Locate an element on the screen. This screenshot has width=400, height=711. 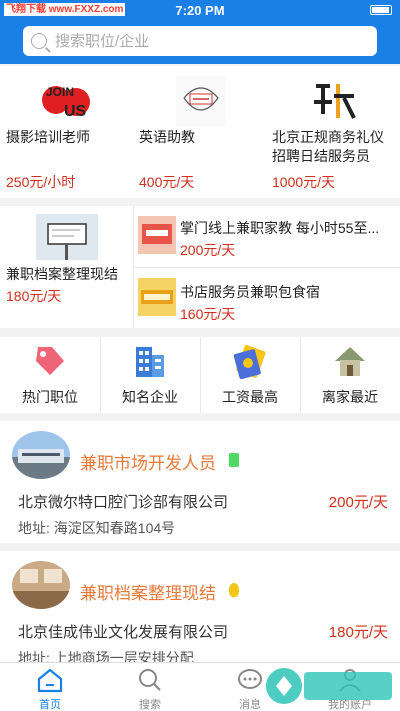
category-highest-pay: 工资最高 is located at coordinates (250, 375).